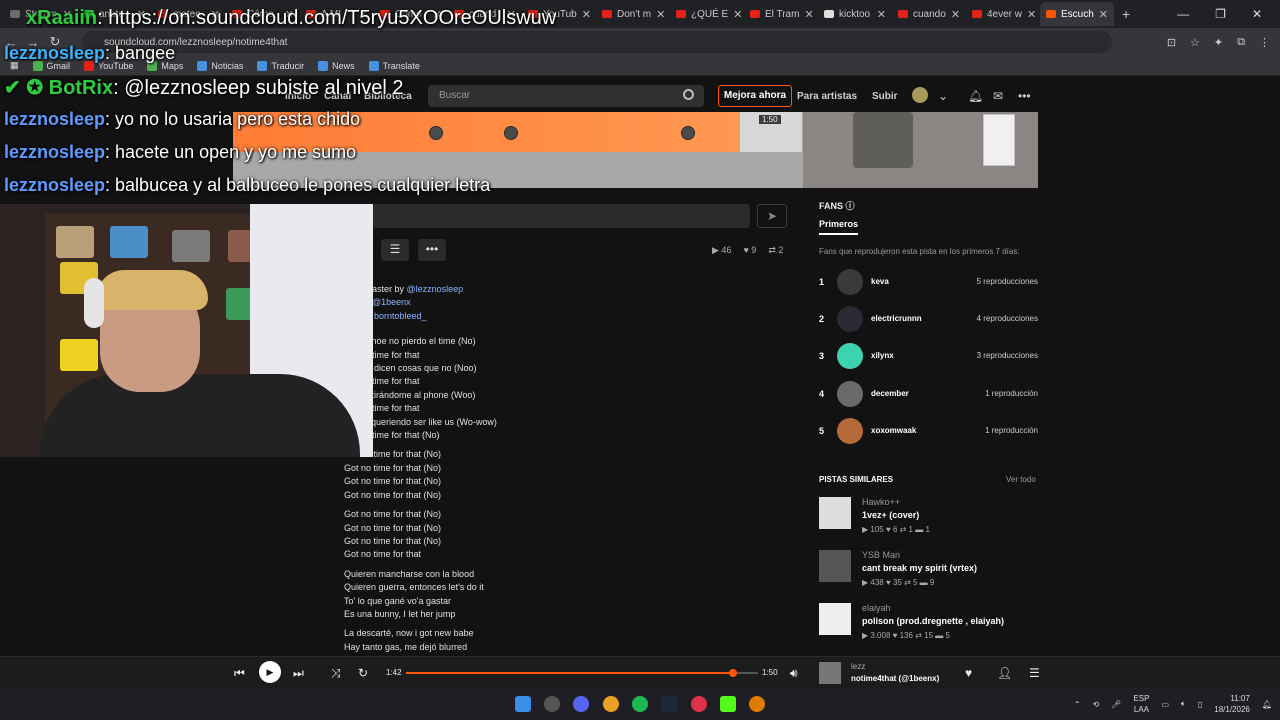  Describe the element at coordinates (51, 65) in the screenshot. I see `bookmark-gmail: Gmail` at that location.